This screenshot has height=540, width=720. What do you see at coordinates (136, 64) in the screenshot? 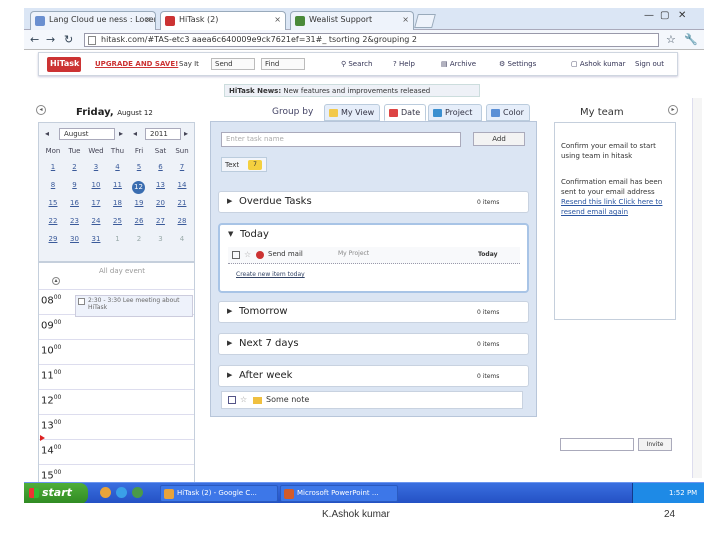
I see `upgrade-link: UPGRADE AND SAVE!` at bounding box center [136, 64].